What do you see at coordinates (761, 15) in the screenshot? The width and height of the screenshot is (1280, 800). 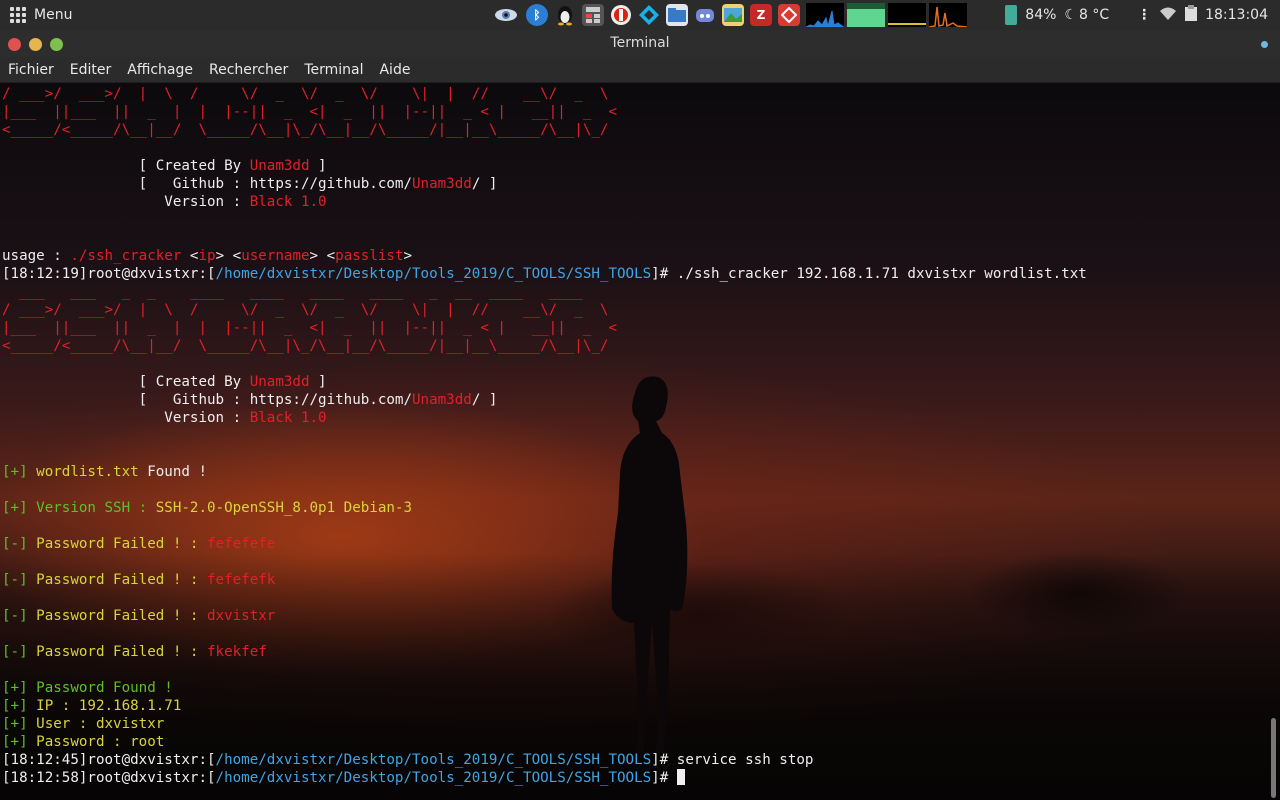 I see `filezilla-icon: Z` at bounding box center [761, 15].